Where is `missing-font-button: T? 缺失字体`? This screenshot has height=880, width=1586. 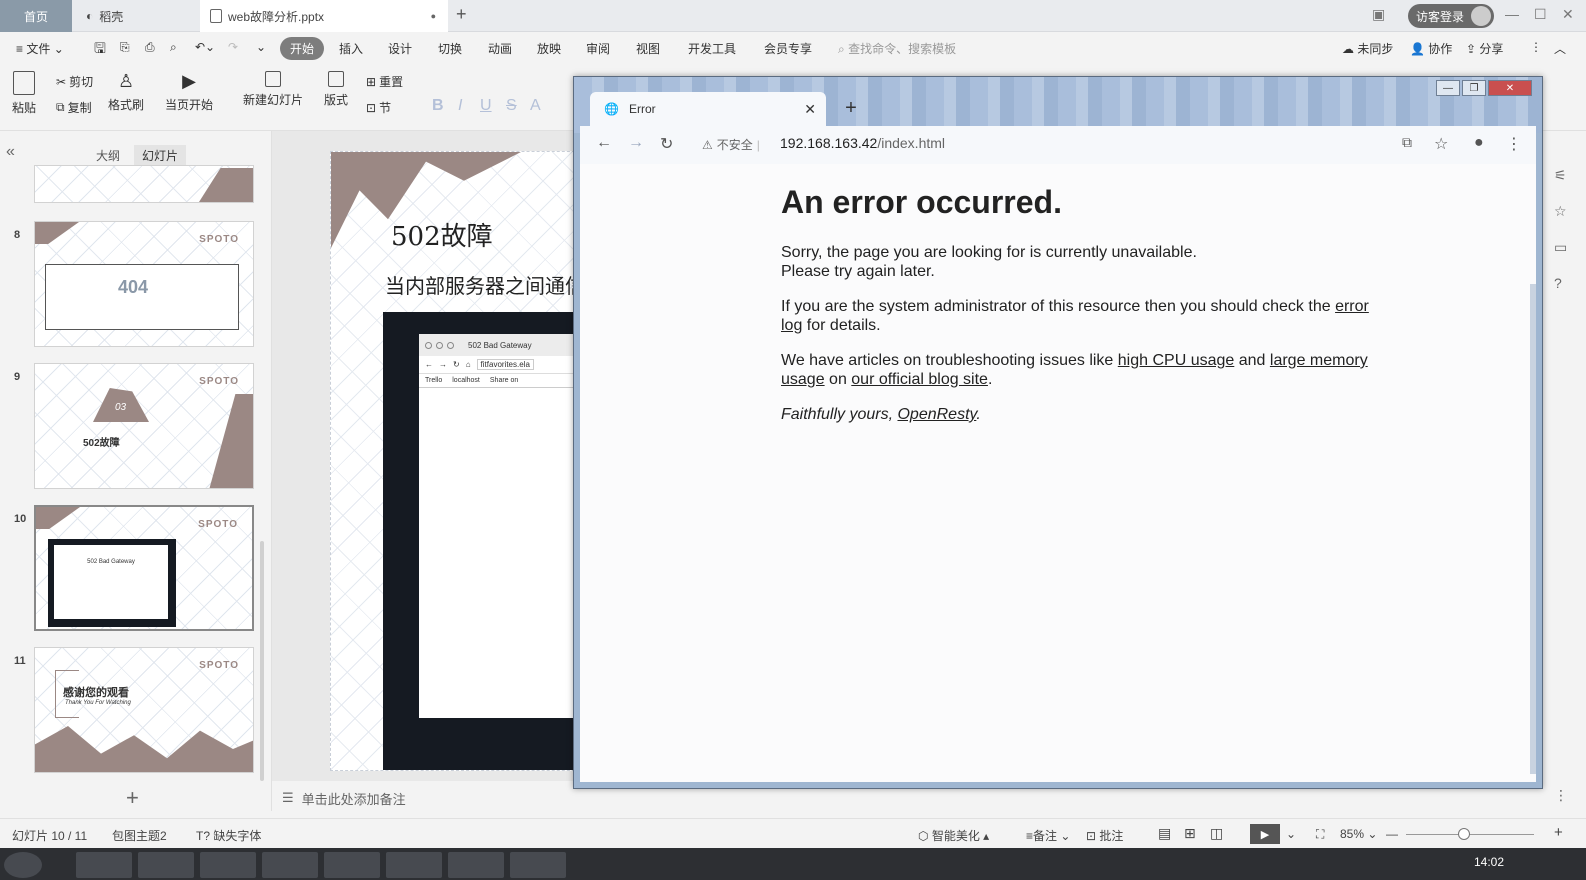
missing-font-button: T? 缺失字体 is located at coordinates (228, 835).